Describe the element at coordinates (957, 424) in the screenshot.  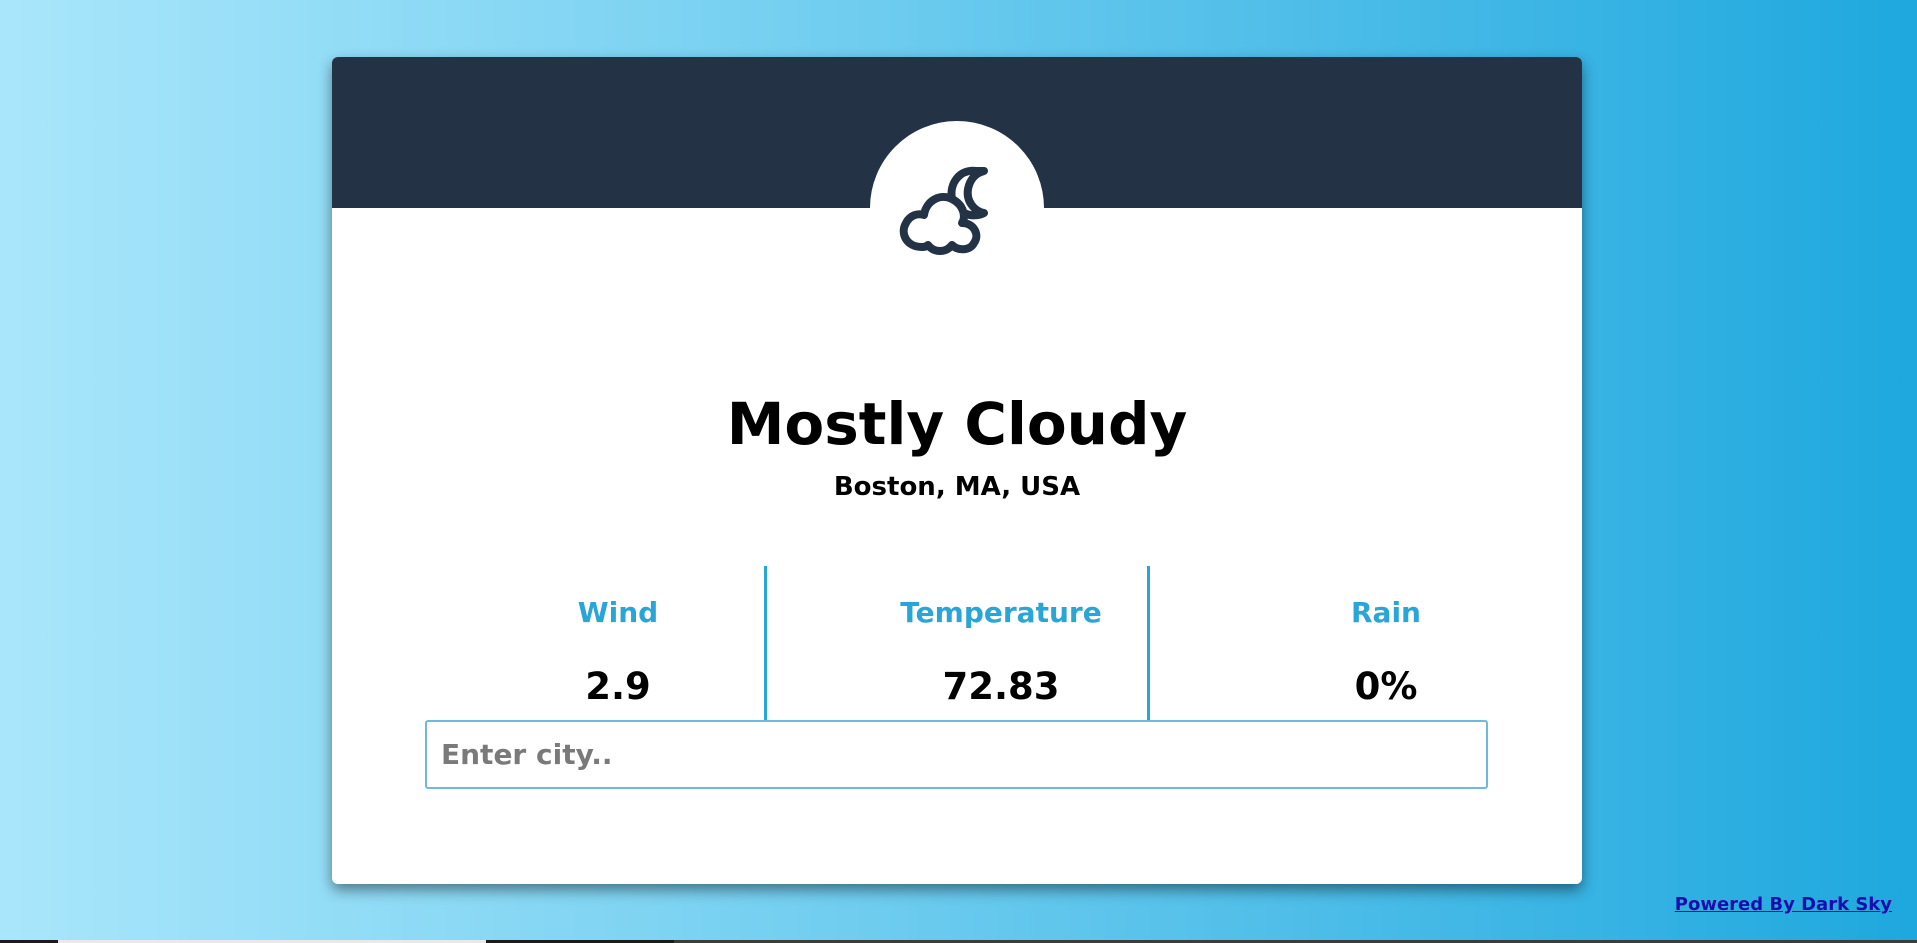
I see `weather-summary: Mostly Cloudy` at that location.